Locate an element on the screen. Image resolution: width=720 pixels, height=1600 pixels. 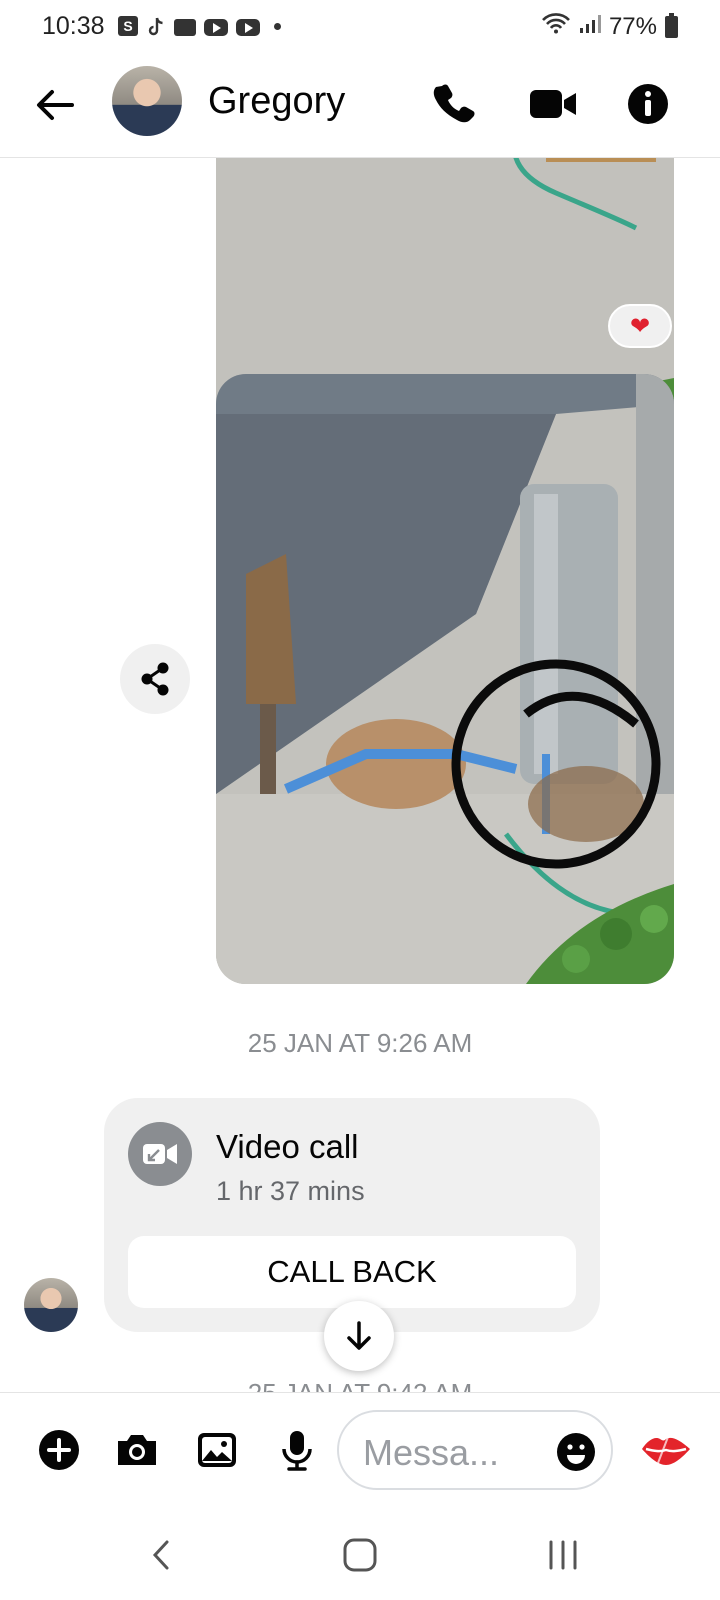
call-title: Video call is located at coordinates (287, 1146).